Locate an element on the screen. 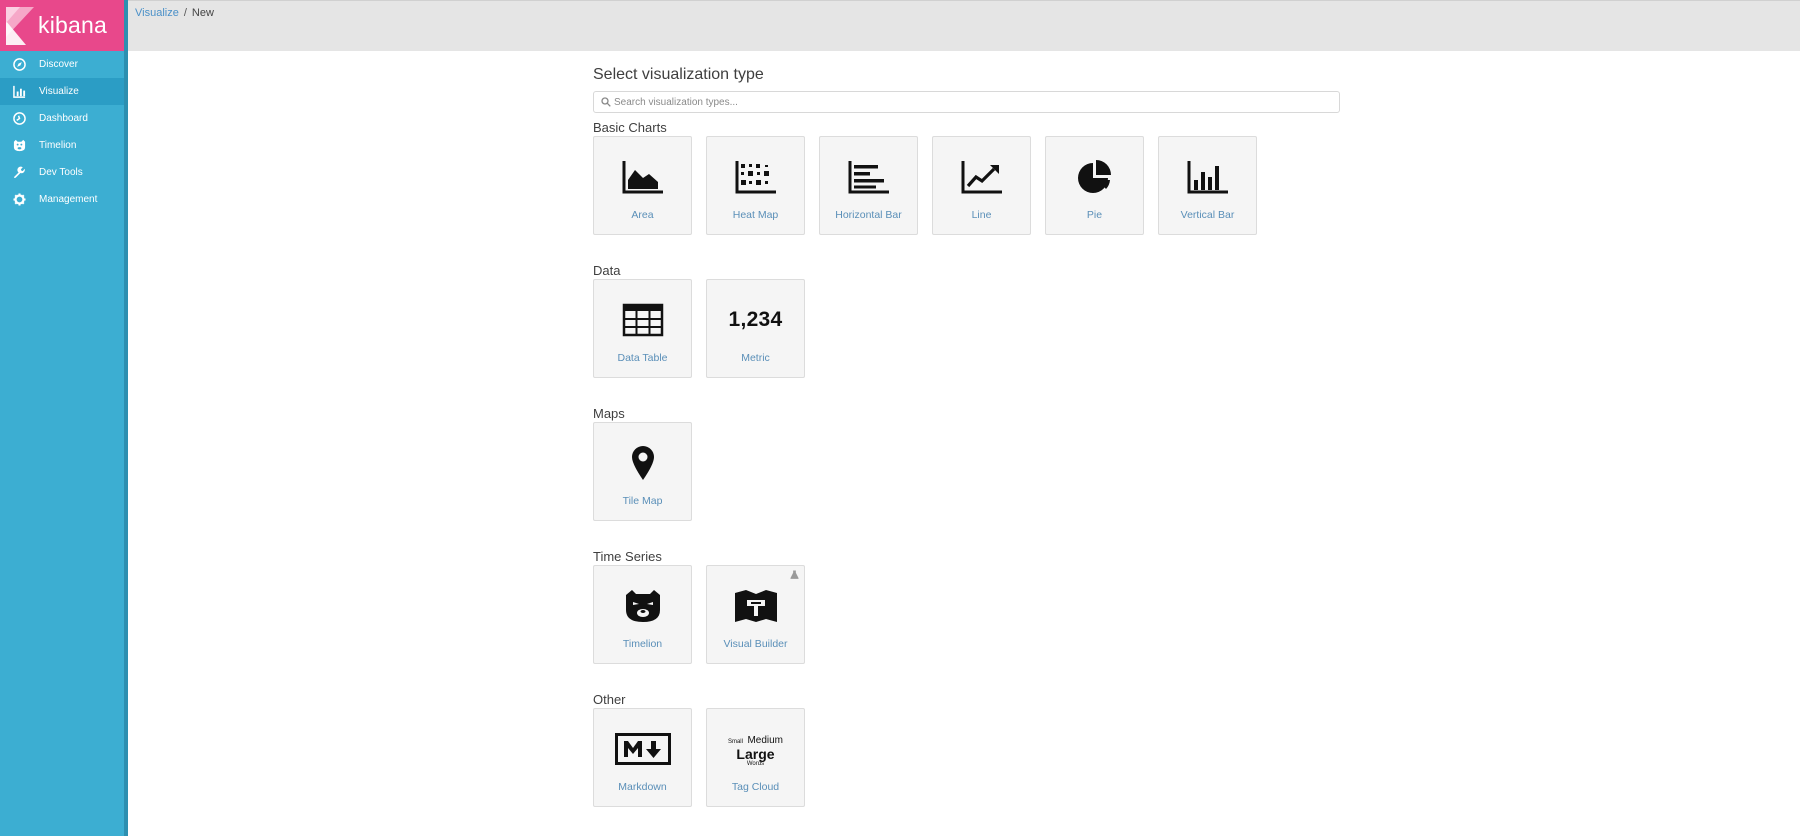 The height and width of the screenshot is (836, 1800). search-box is located at coordinates (966, 102).